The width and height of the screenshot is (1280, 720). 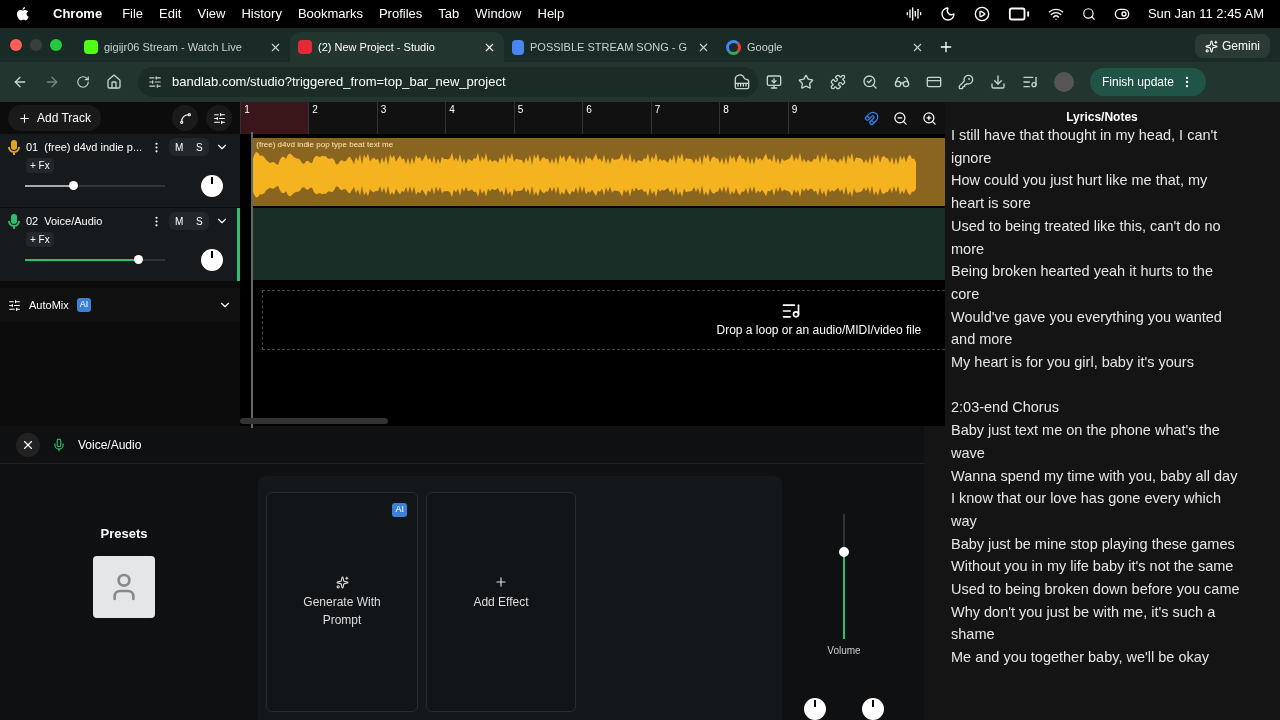 I want to click on lyric-line: How could you just hurt like me that, my heart is sore, so click(x=1080, y=192).